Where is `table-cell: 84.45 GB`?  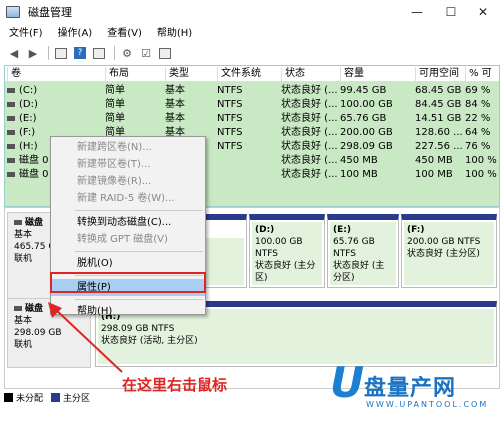 table-cell: 84.45 GB is located at coordinates (438, 104).